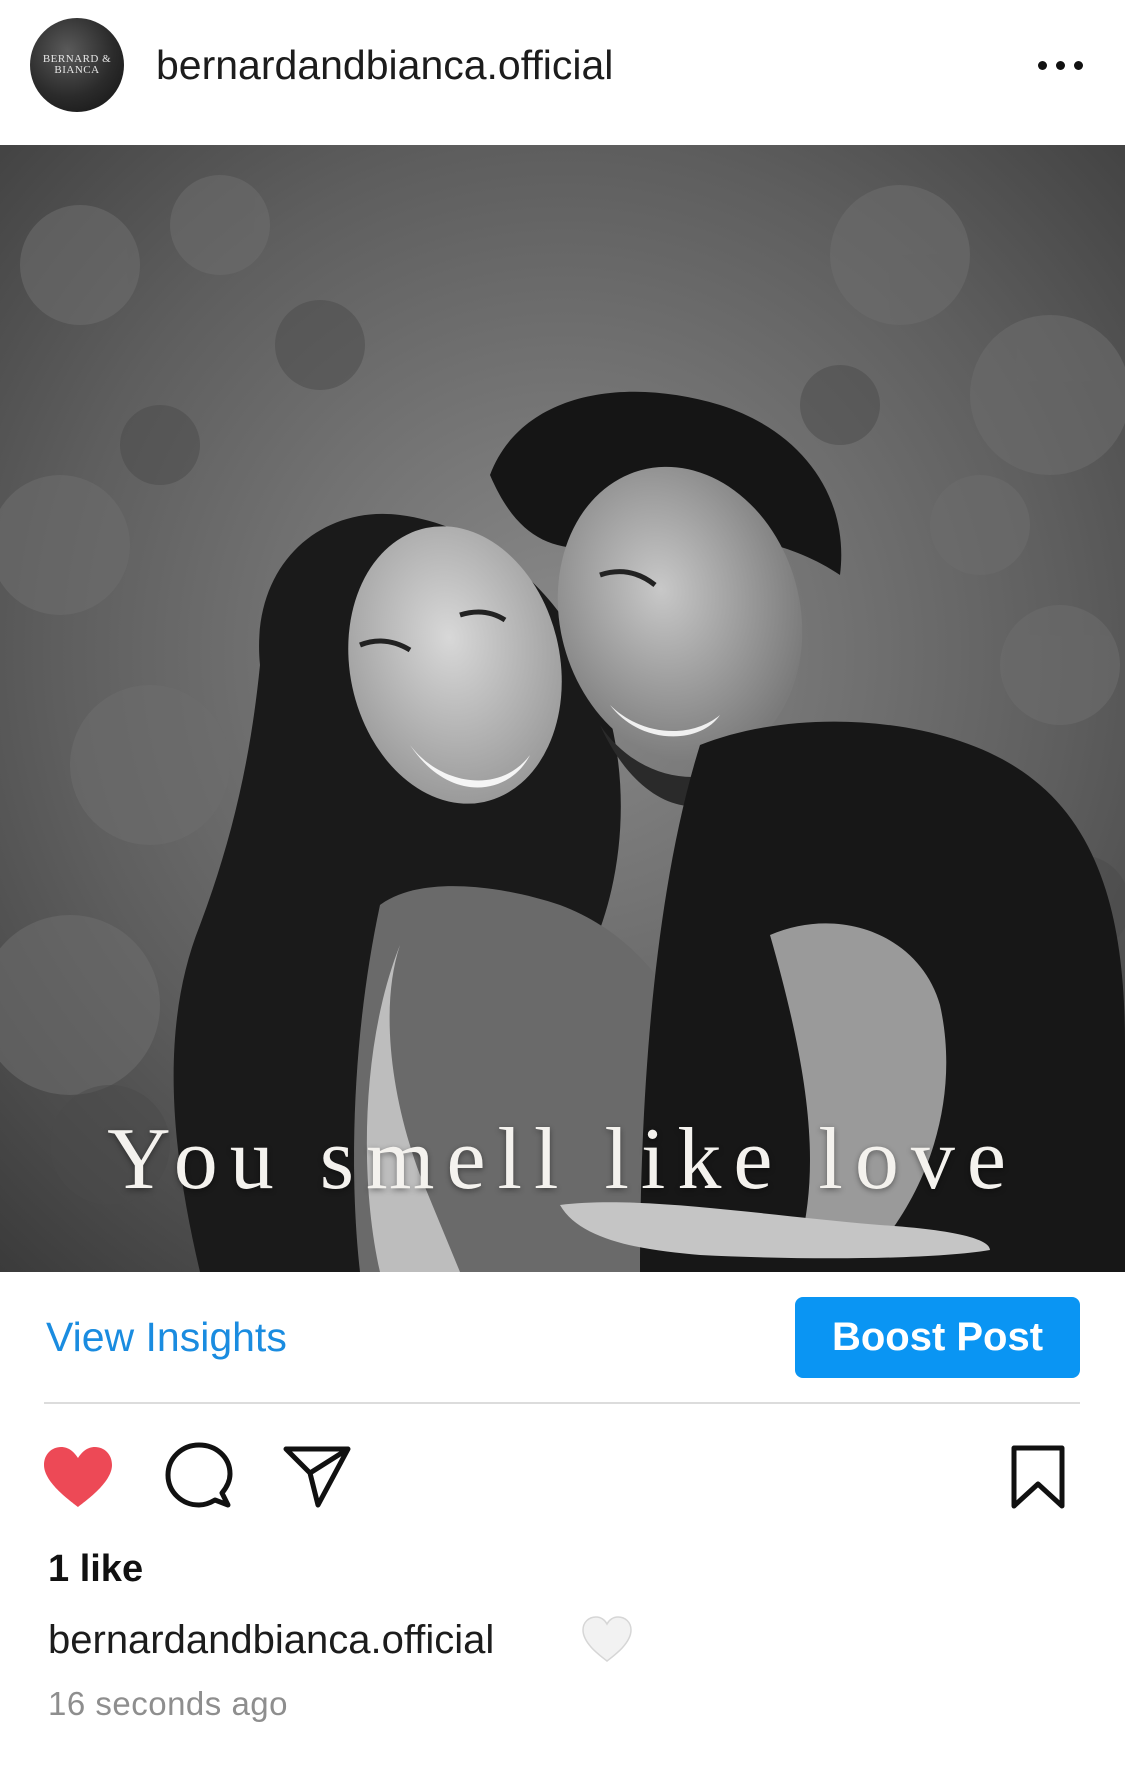  I want to click on profile-avatar: BERNARD & BIANCA, so click(77, 65).